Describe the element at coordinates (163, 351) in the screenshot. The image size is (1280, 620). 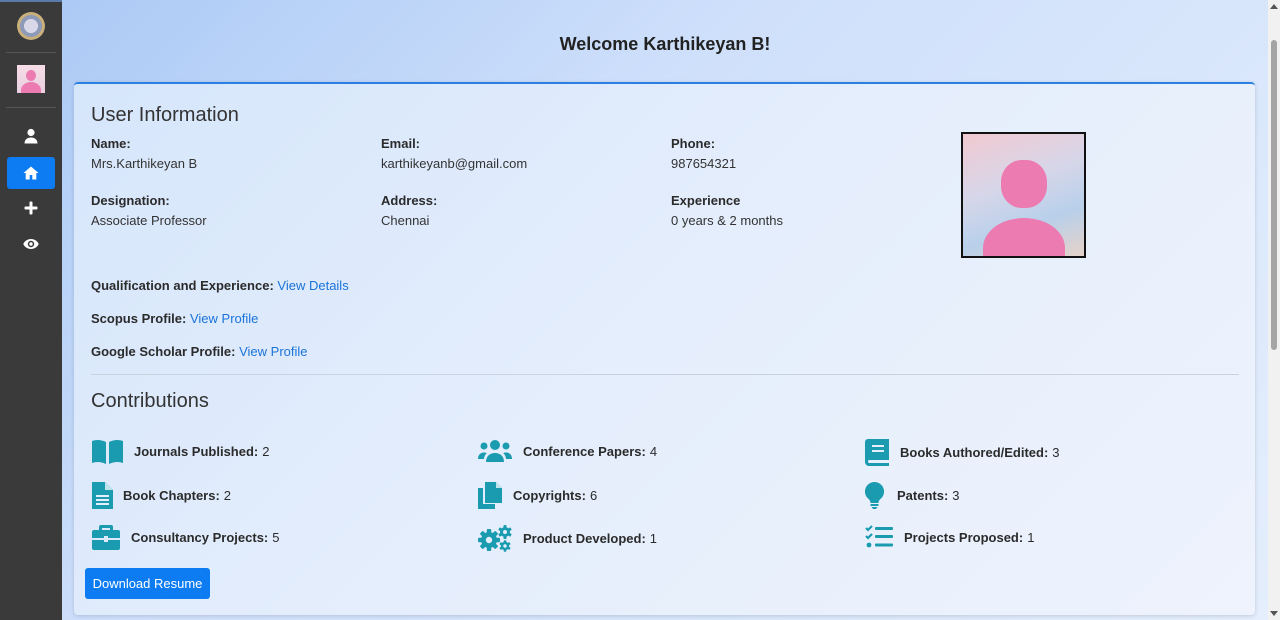
I see `scholar-label: Google Scholar Profile:` at that location.